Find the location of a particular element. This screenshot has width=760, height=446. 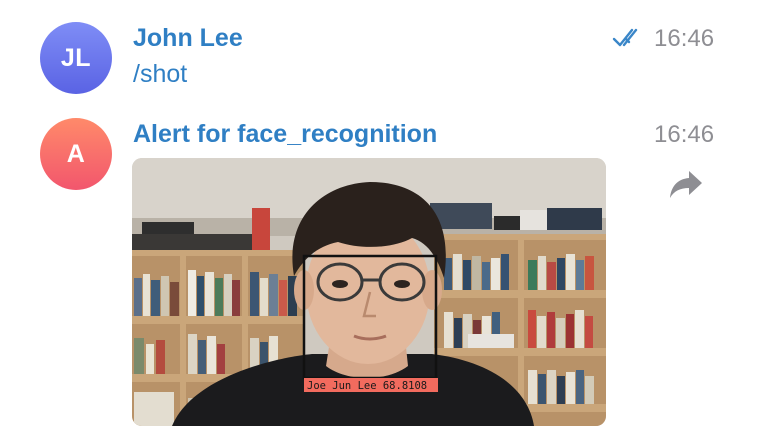

forward-arrow-icon is located at coordinates (686, 184).